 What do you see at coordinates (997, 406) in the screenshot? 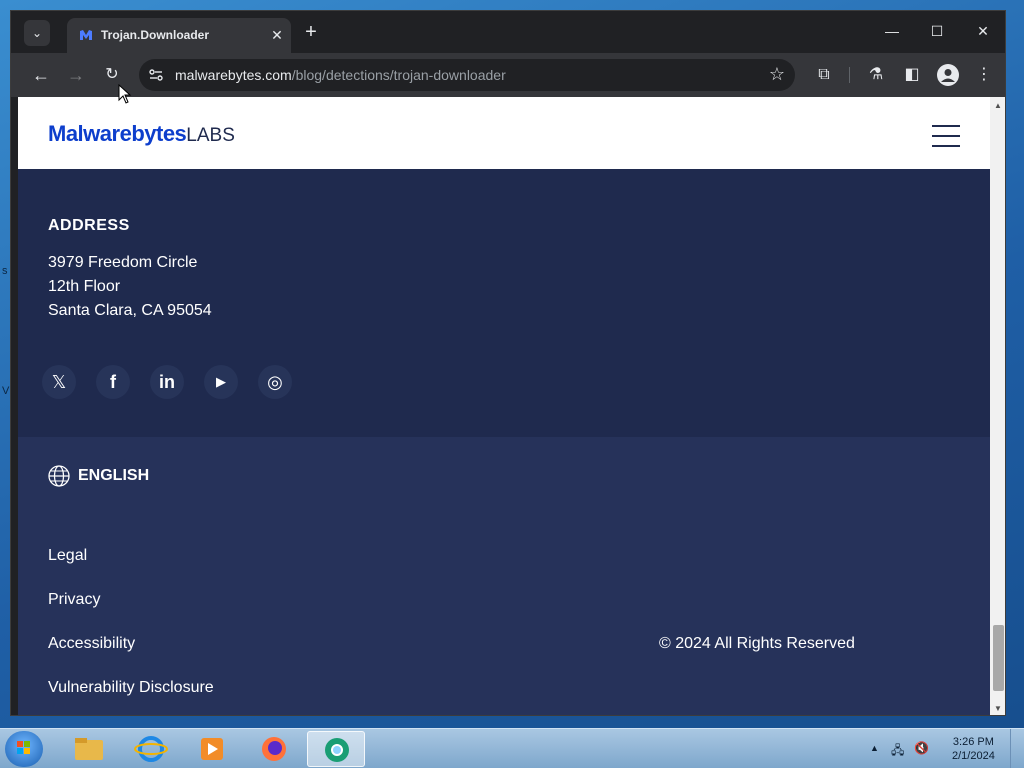
I see `page-scrollbar: ▲ ▼` at bounding box center [997, 406].